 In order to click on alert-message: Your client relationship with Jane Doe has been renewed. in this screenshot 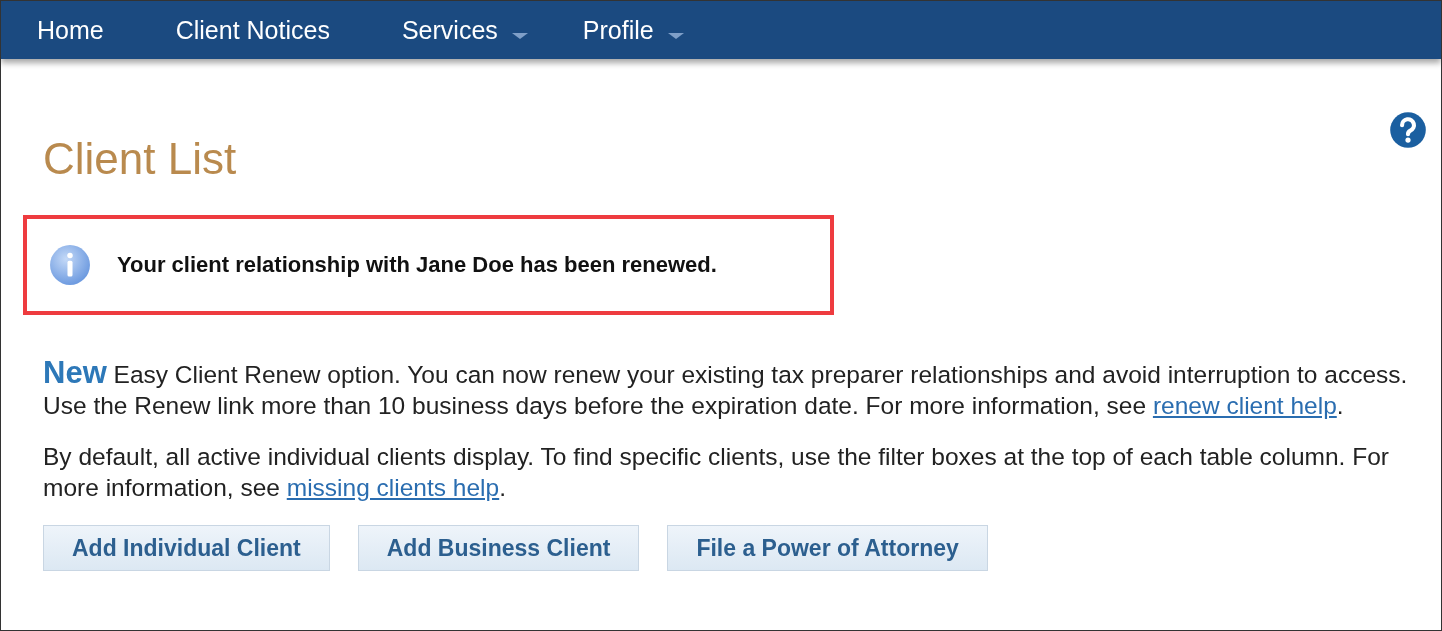, I will do `click(417, 265)`.